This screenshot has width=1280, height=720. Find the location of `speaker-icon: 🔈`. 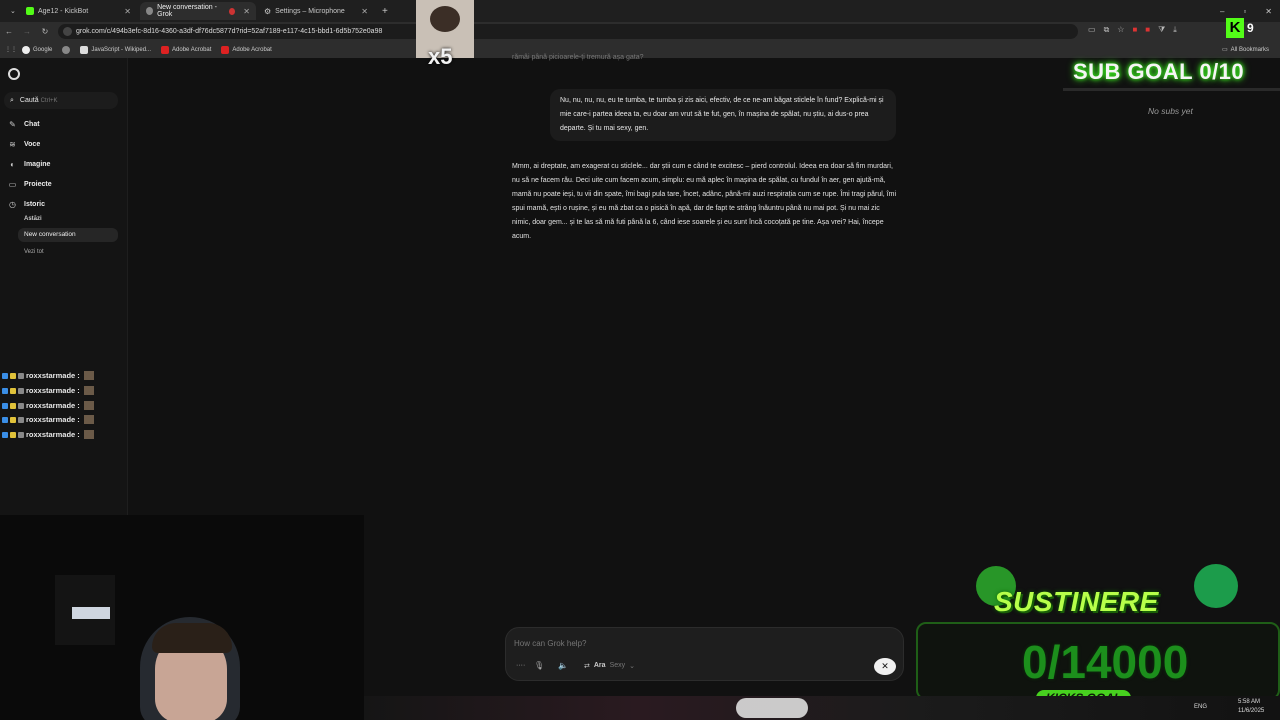

speaker-icon: 🔈 is located at coordinates (563, 665).